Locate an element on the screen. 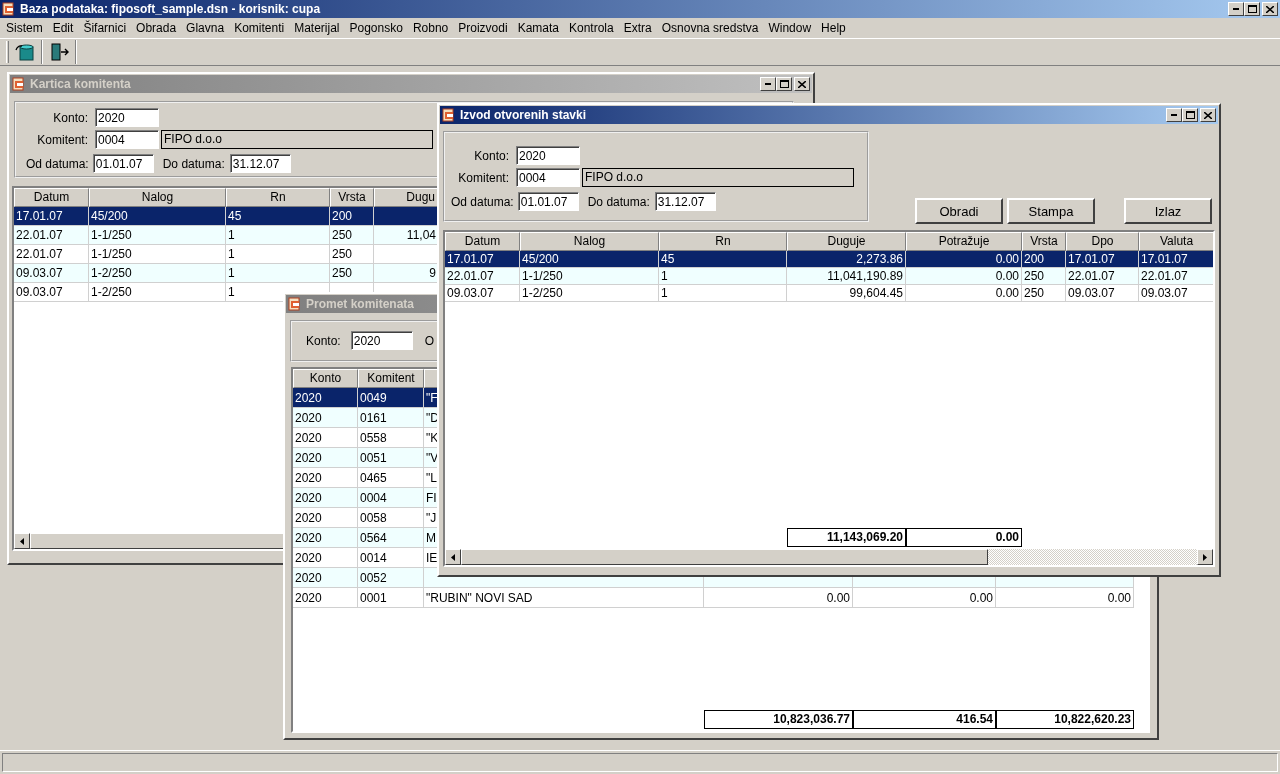 This screenshot has width=1280, height=774. menu-item: Pogonsko is located at coordinates (376, 28).